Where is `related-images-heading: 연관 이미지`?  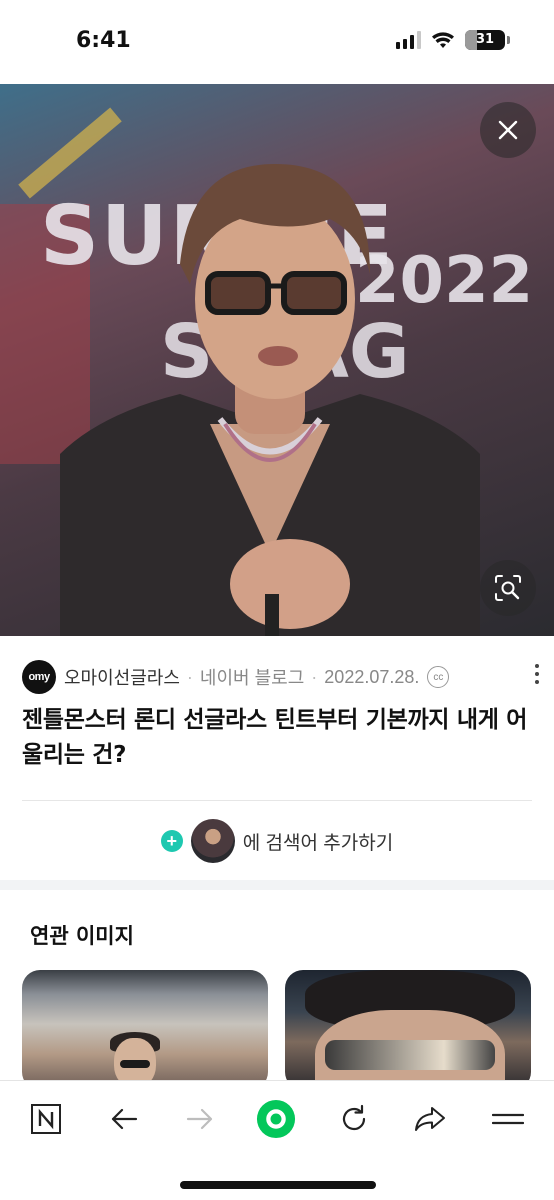 related-images-heading: 연관 이미지 is located at coordinates (82, 936).